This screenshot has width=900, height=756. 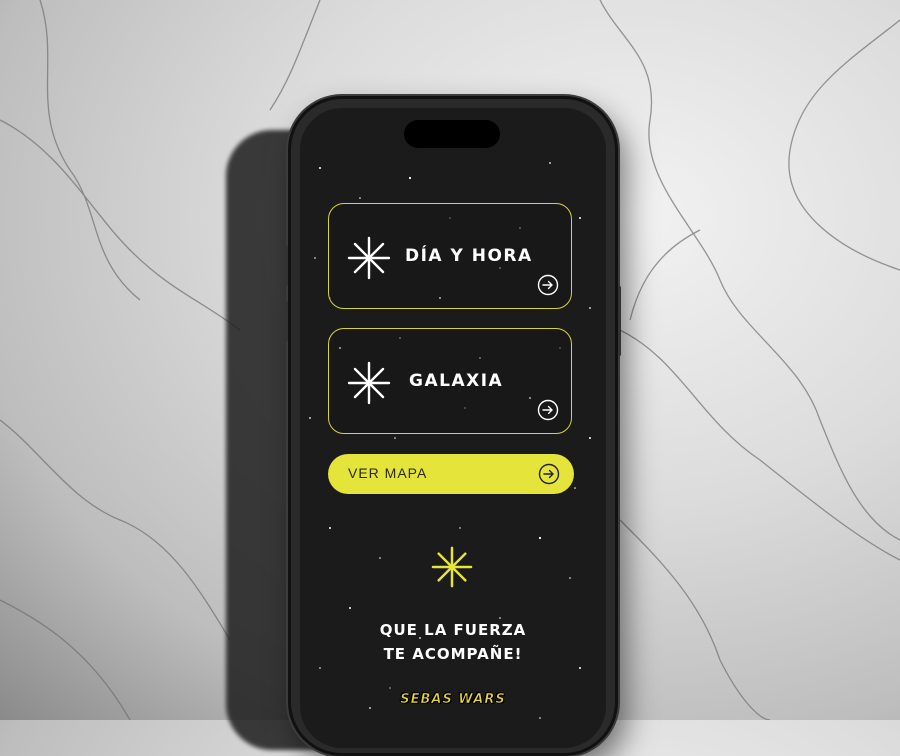 I want to click on card-label: DÍA Y HORA, so click(x=469, y=256).